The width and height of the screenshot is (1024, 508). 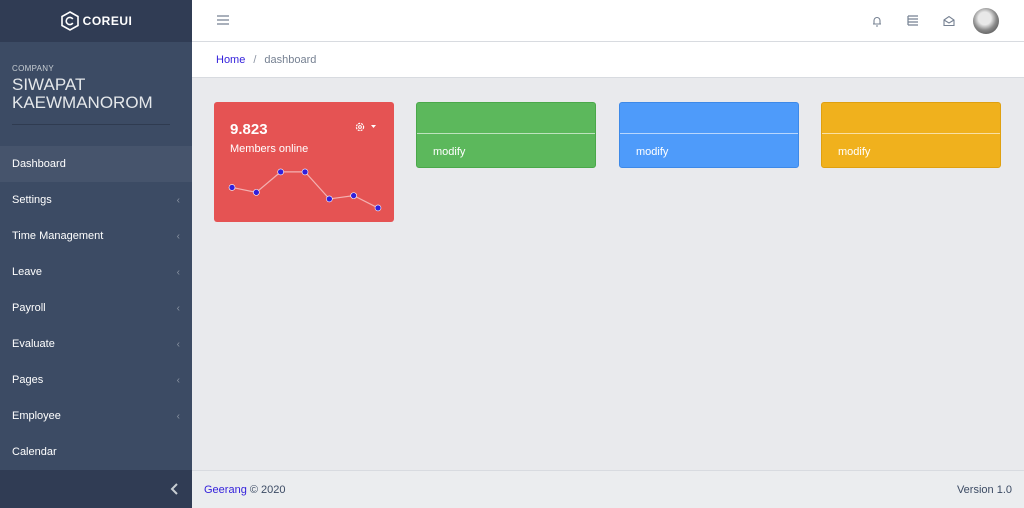 What do you see at coordinates (913, 21) in the screenshot?
I see `list-icon` at bounding box center [913, 21].